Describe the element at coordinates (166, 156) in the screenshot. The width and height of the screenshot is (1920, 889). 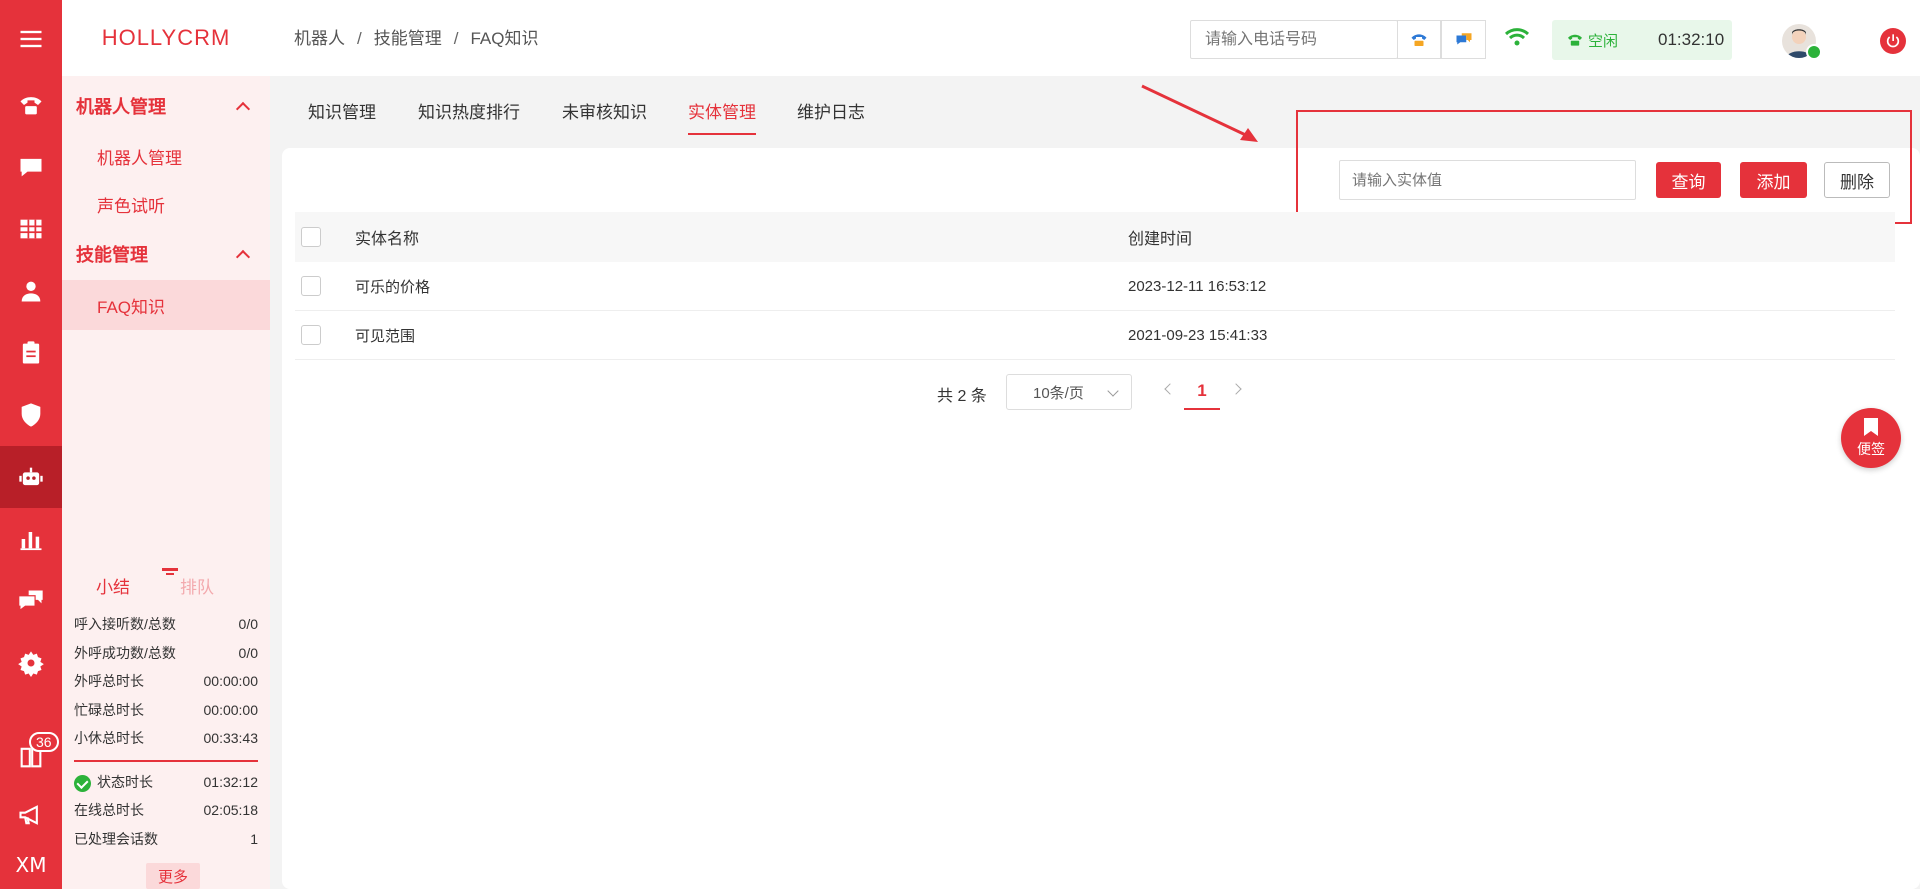
I see `sidebar-item-robot-management: 机器人管理` at that location.